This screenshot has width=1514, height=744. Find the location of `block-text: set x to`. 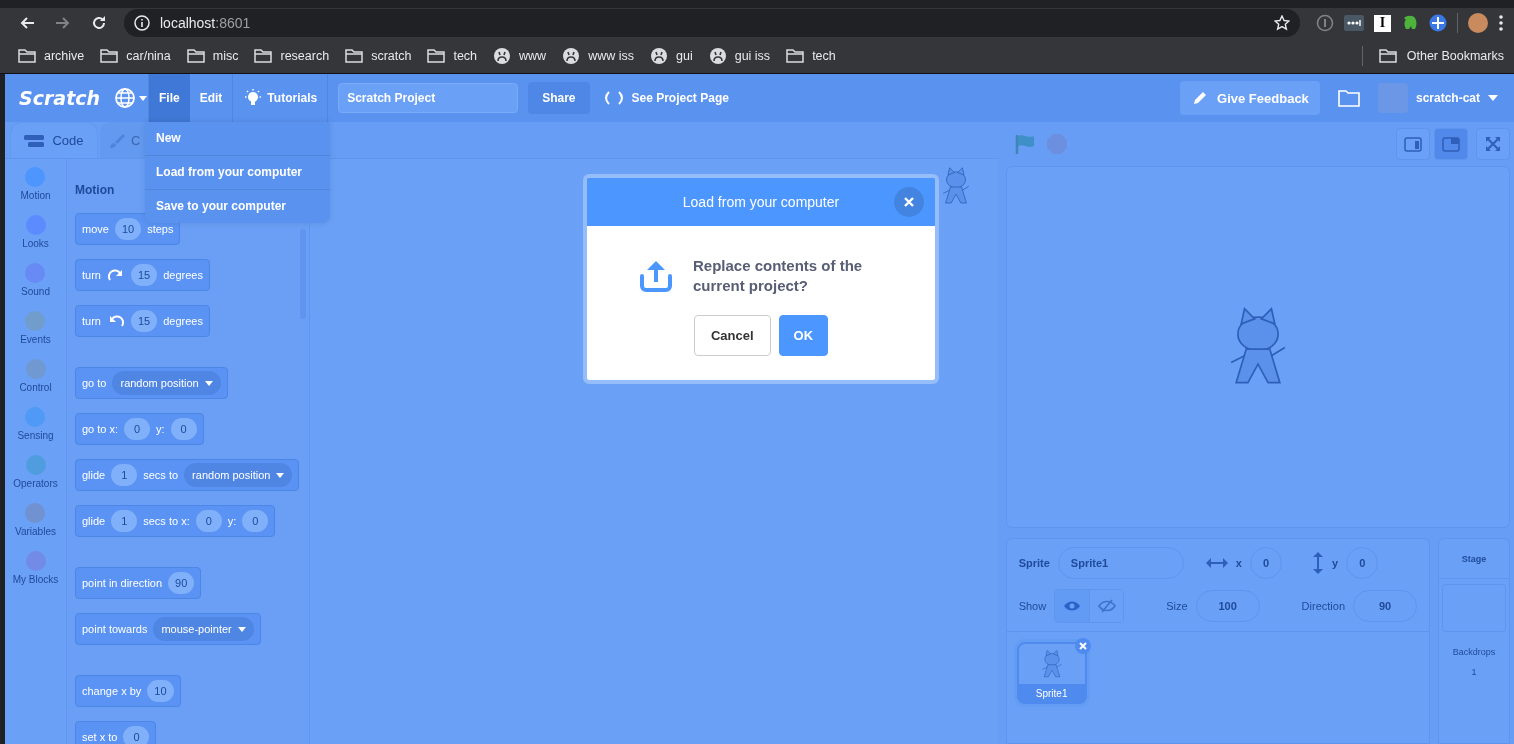

block-text: set x to is located at coordinates (100, 737).